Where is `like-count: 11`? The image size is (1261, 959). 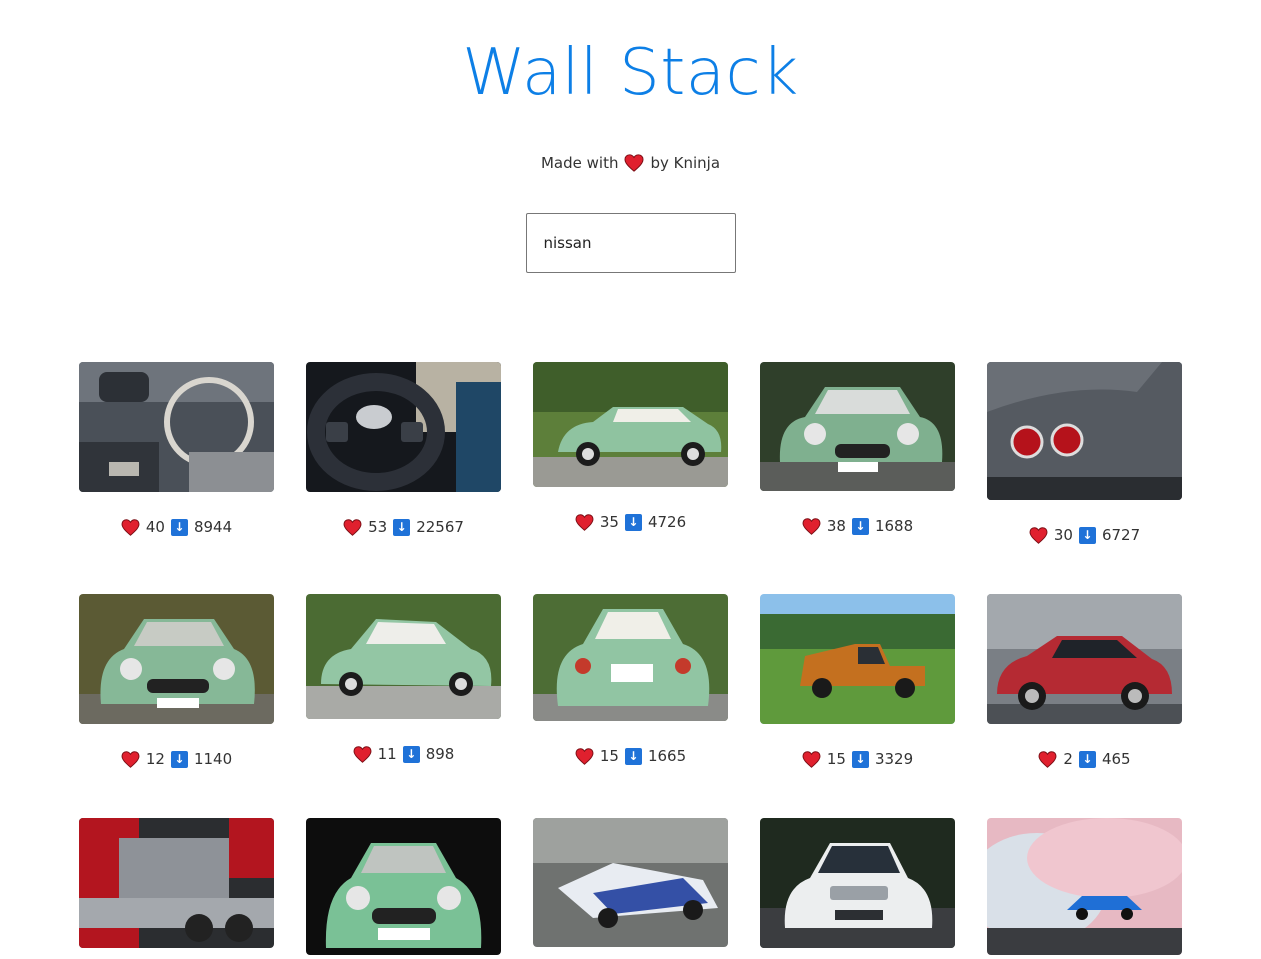
like-count: 11 is located at coordinates (387, 754).